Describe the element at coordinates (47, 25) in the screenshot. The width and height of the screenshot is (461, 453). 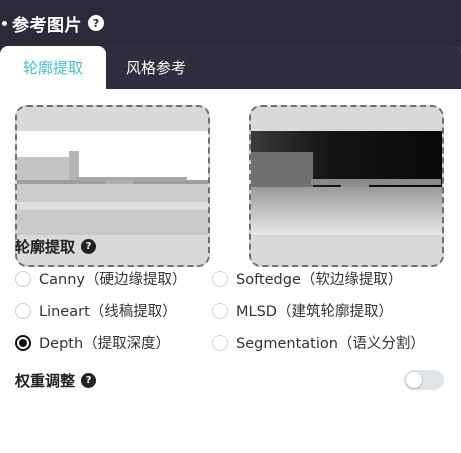
I see `reference-image-title: 参考图片` at that location.